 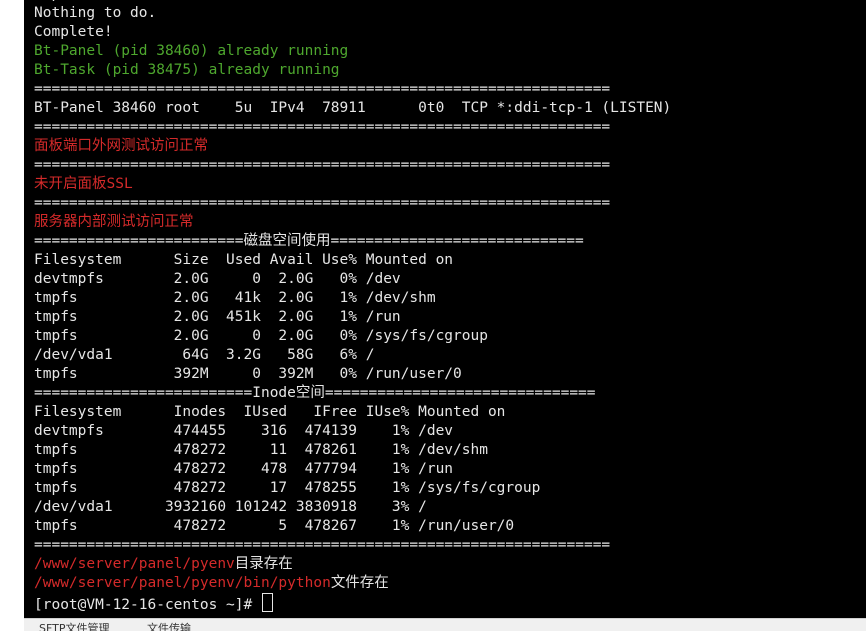 What do you see at coordinates (244, 469) in the screenshot?
I see `terminal-line: tmpfs 478272 478 477794 1% /run` at bounding box center [244, 469].